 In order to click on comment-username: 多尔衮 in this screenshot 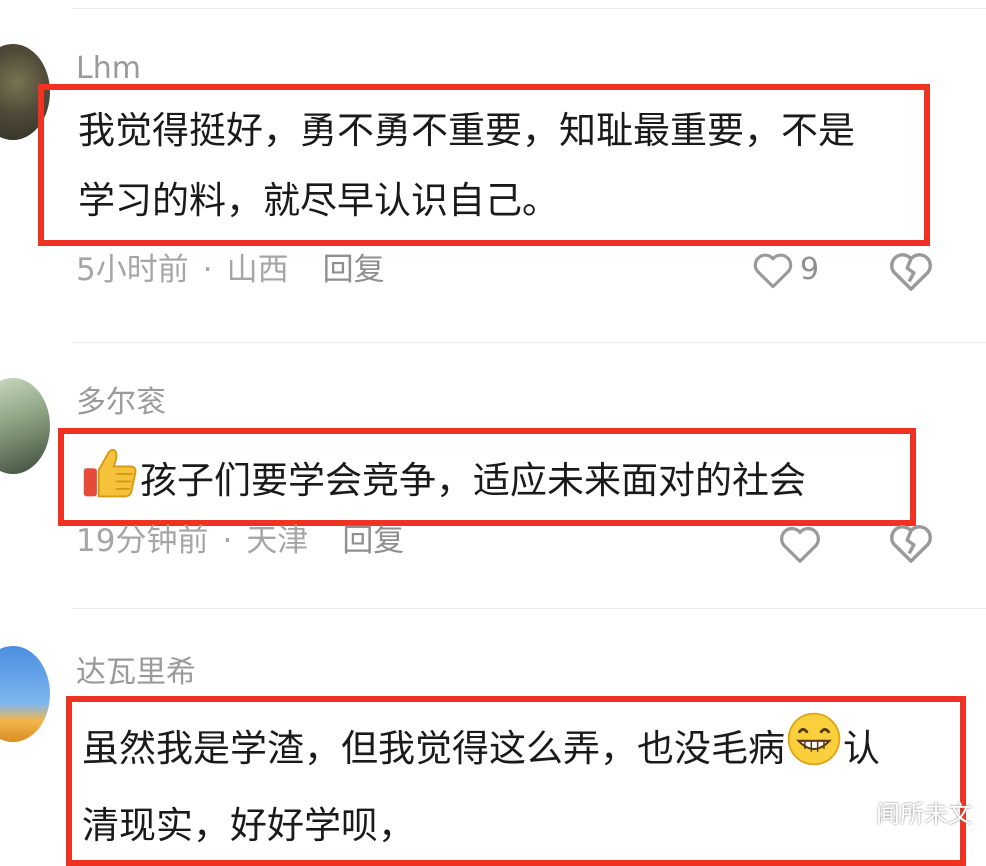, I will do `click(121, 403)`.